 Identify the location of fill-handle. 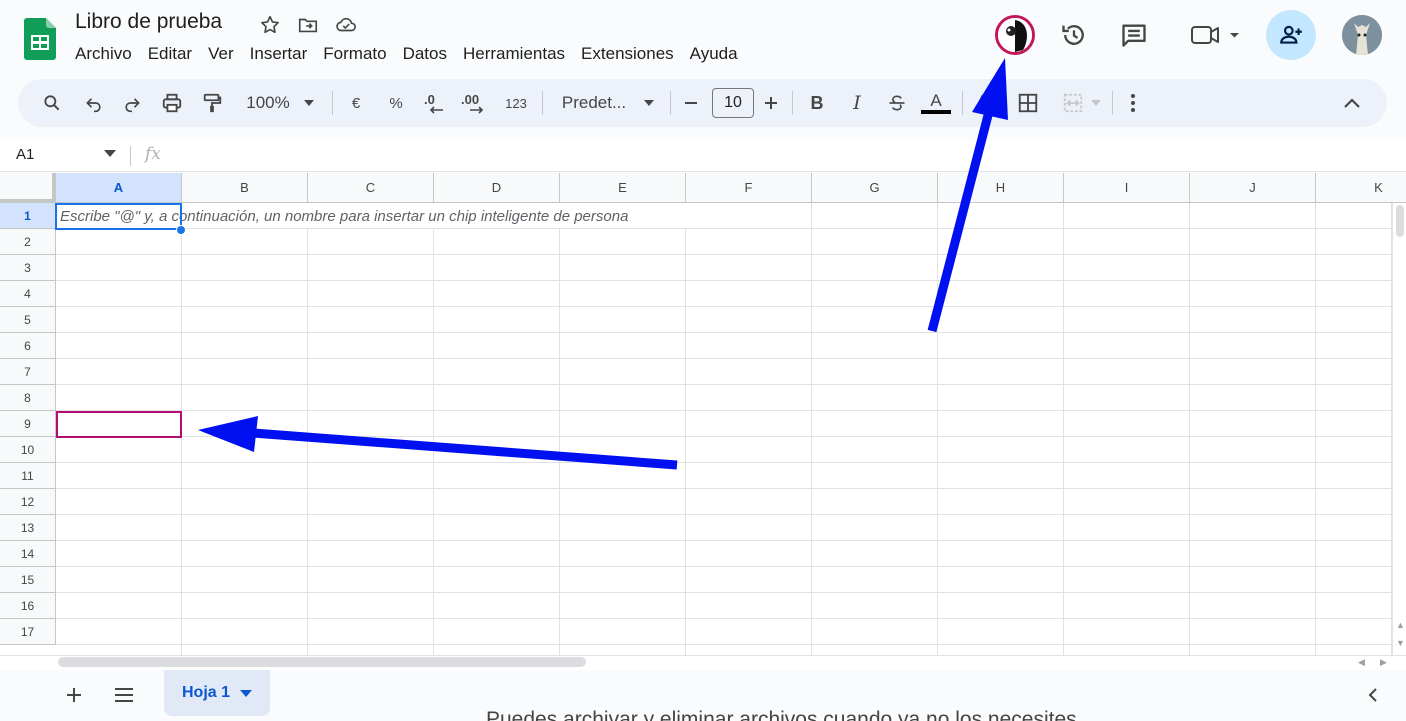
(181, 230).